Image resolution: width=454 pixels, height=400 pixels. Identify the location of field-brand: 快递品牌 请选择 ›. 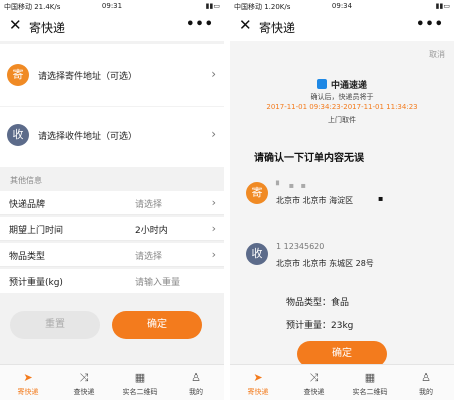
(112, 203).